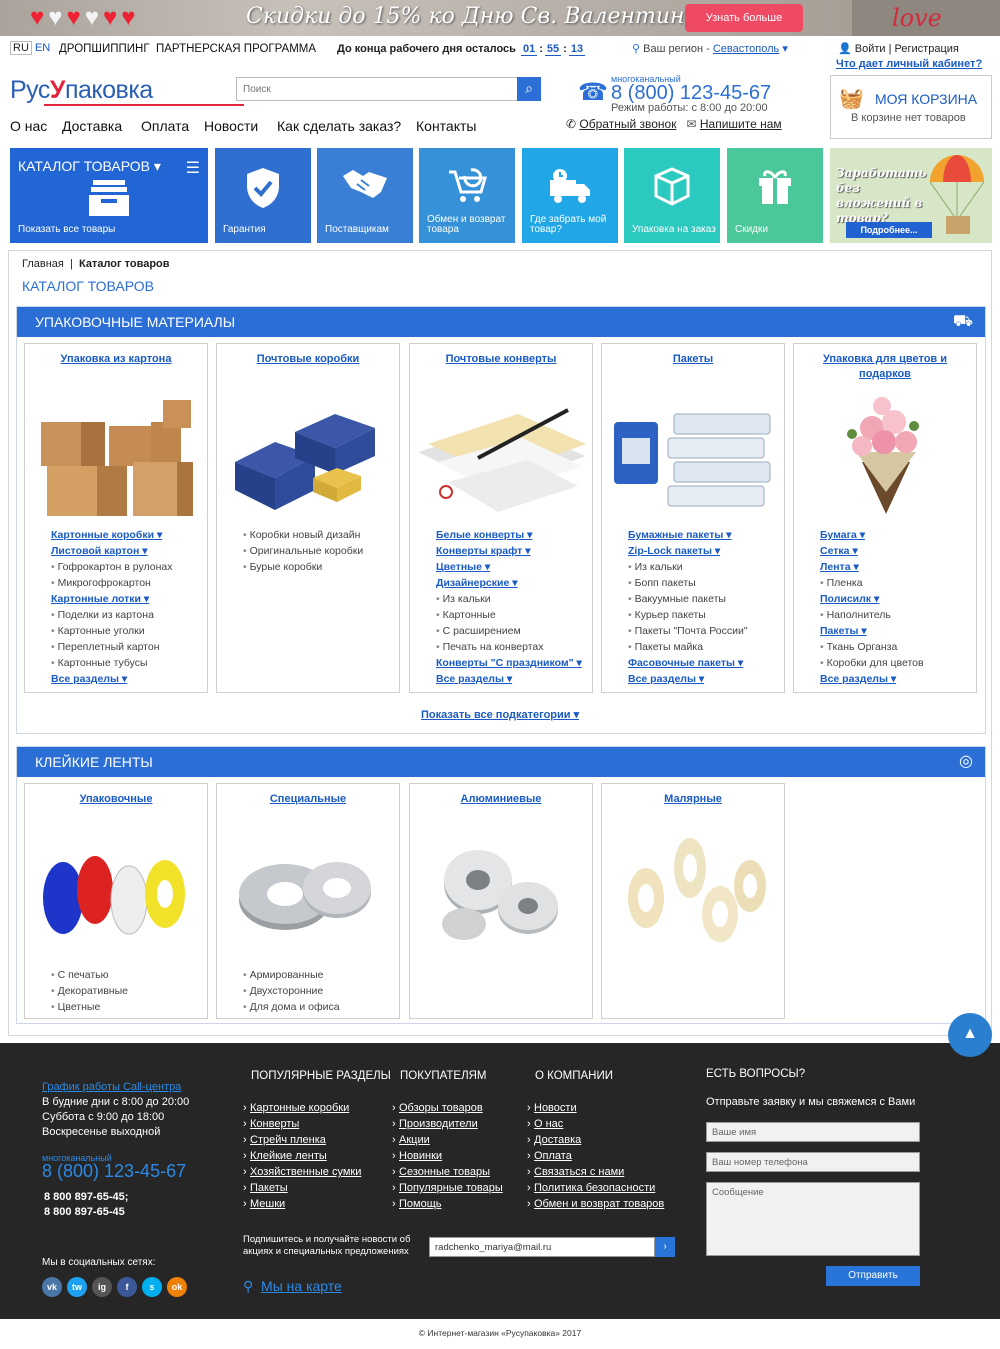  What do you see at coordinates (111, 663) in the screenshot?
I see `list-item: Картонные тубусы` at bounding box center [111, 663].